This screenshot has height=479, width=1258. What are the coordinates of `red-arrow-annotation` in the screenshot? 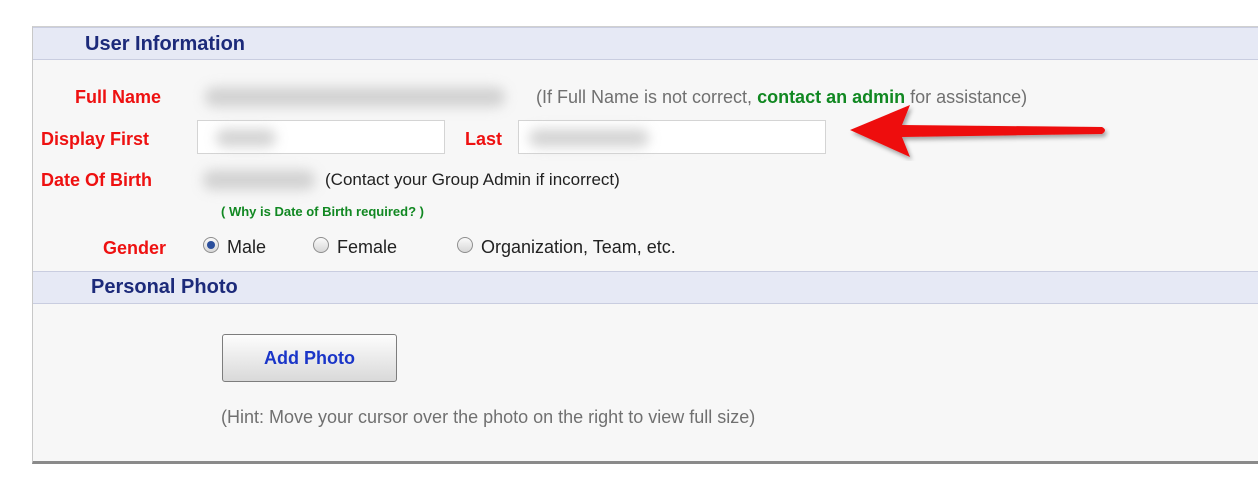 It's located at (977, 131).